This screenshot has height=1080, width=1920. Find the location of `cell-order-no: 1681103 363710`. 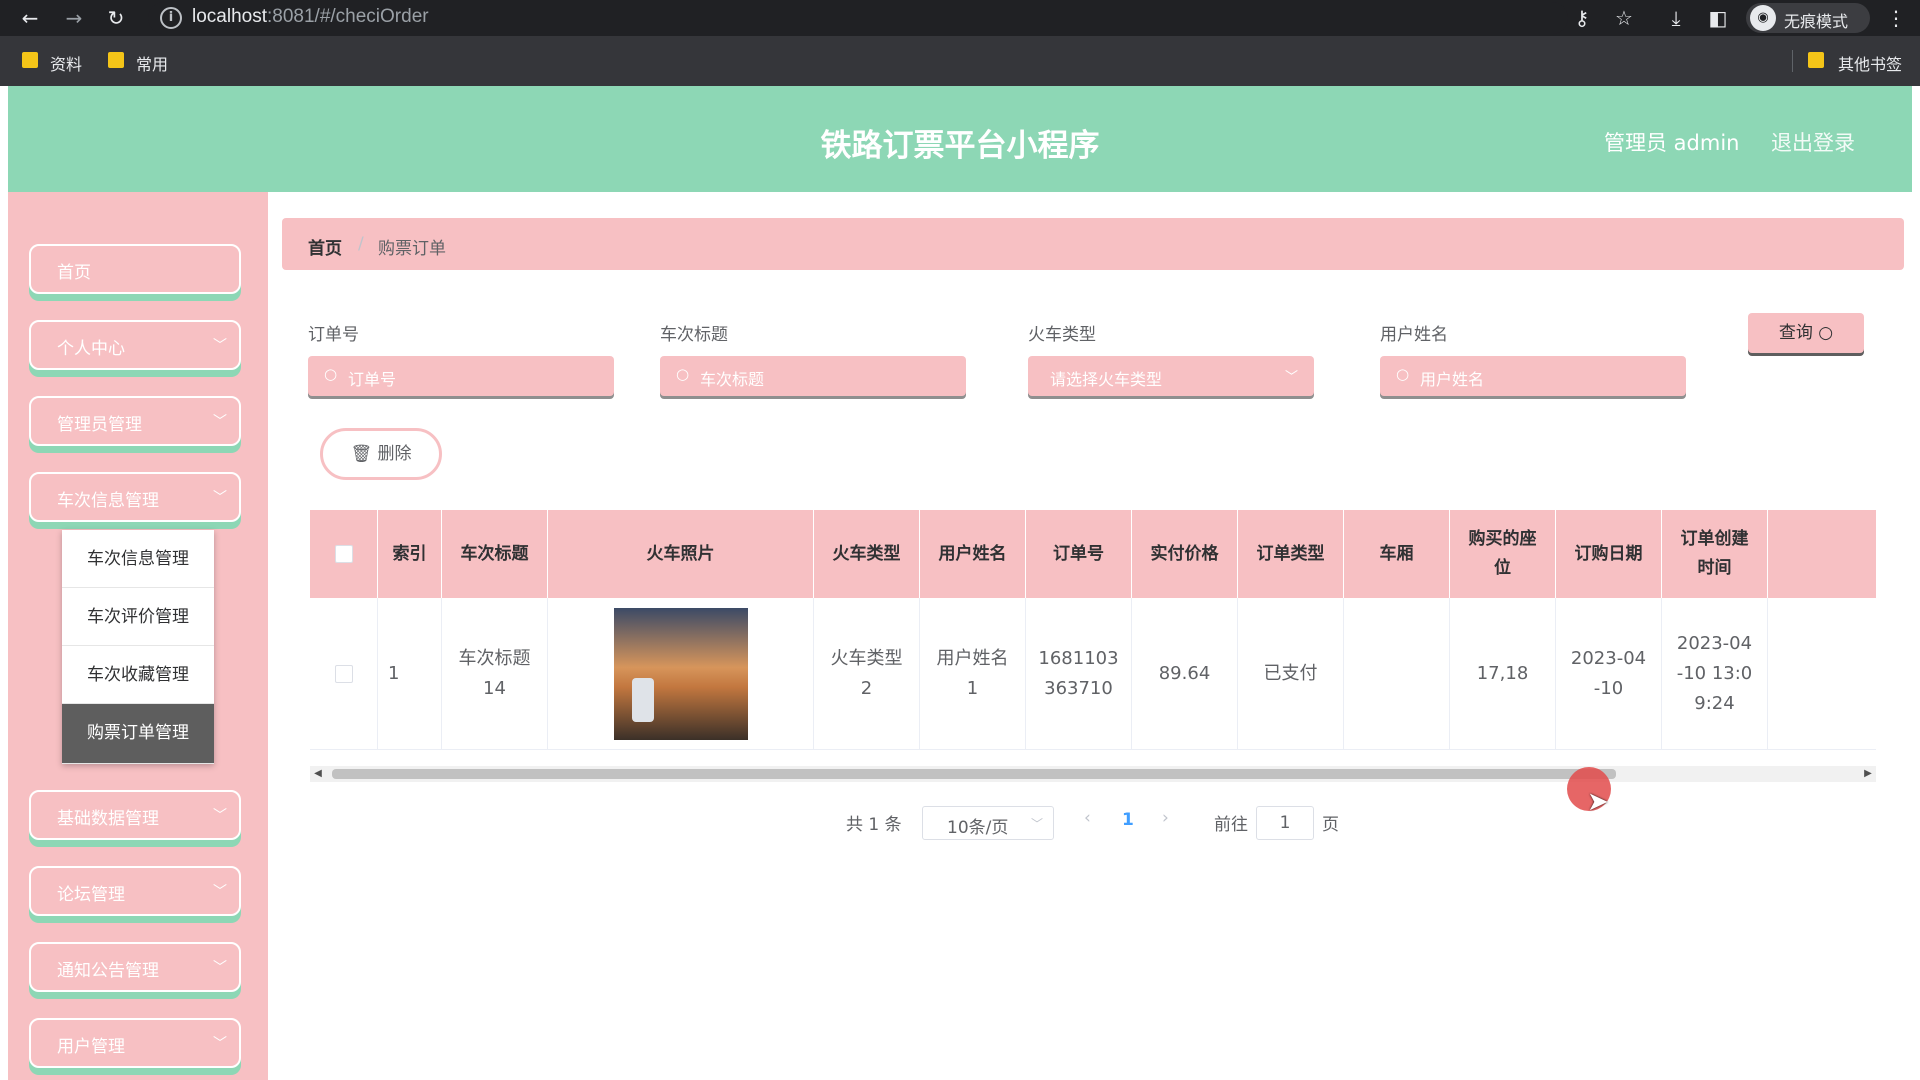

cell-order-no: 1681103 363710 is located at coordinates (1079, 674).